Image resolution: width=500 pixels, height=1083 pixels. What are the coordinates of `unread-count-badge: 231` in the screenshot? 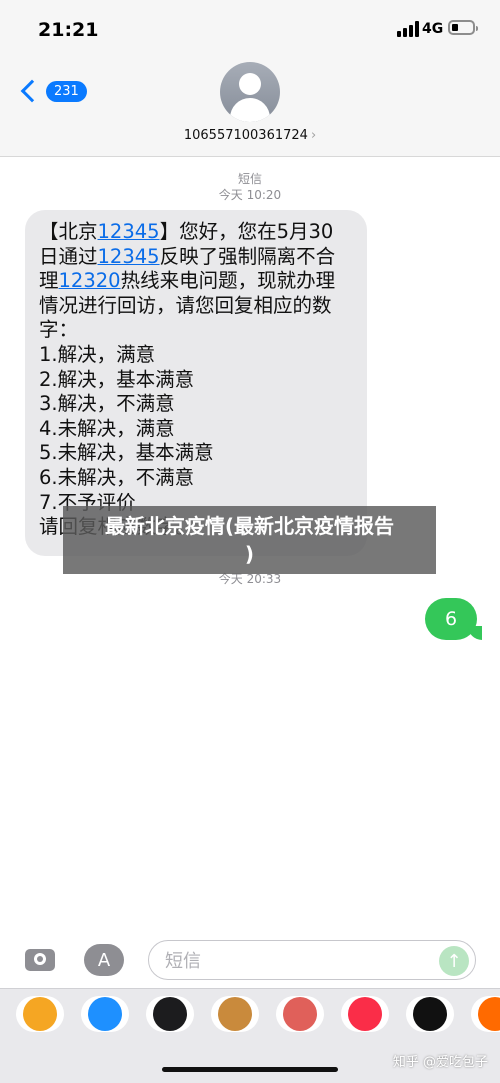 It's located at (66, 91).